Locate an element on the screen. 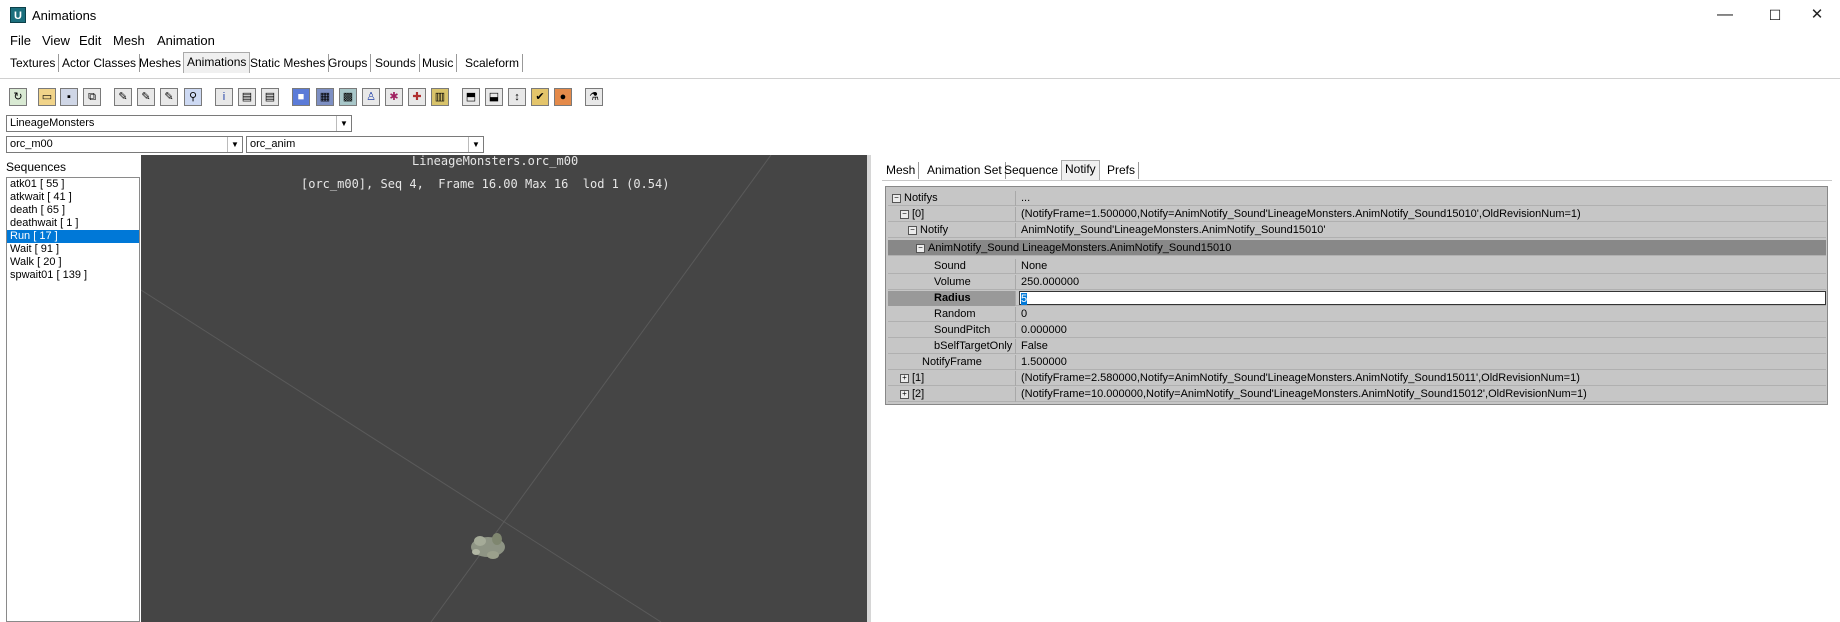 The image size is (1840, 622). list-item: atkwait [ 41 ] is located at coordinates (73, 197).